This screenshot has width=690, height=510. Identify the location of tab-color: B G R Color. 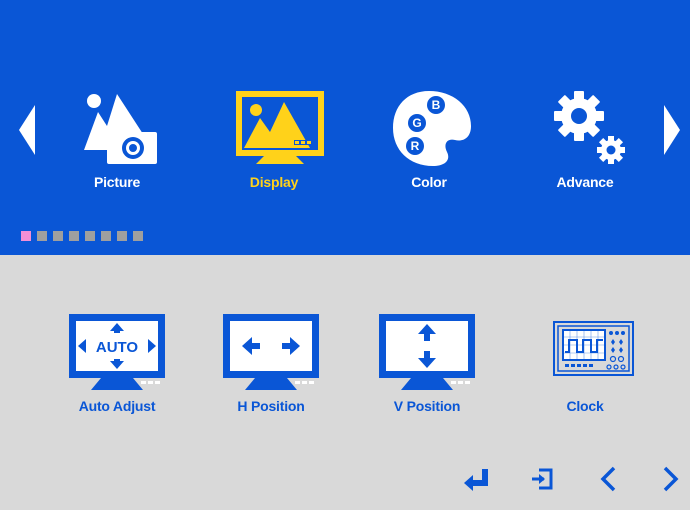
(429, 143).